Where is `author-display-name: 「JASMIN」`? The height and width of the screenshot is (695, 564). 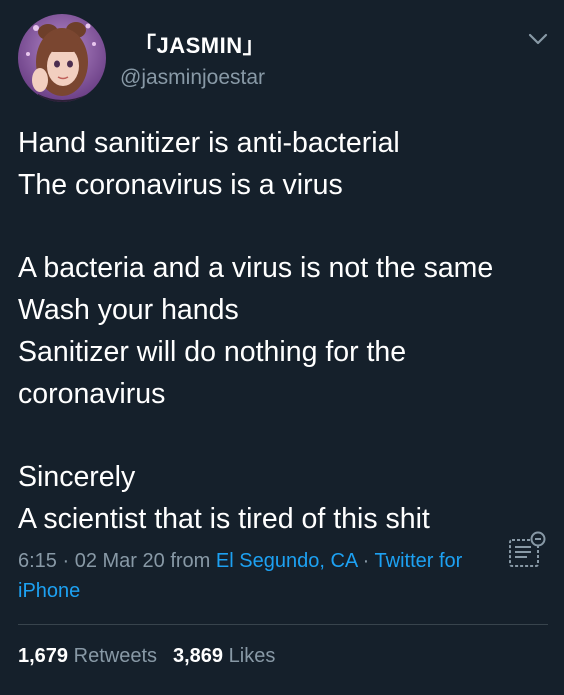 author-display-name: 「JASMIN」 is located at coordinates (199, 44).